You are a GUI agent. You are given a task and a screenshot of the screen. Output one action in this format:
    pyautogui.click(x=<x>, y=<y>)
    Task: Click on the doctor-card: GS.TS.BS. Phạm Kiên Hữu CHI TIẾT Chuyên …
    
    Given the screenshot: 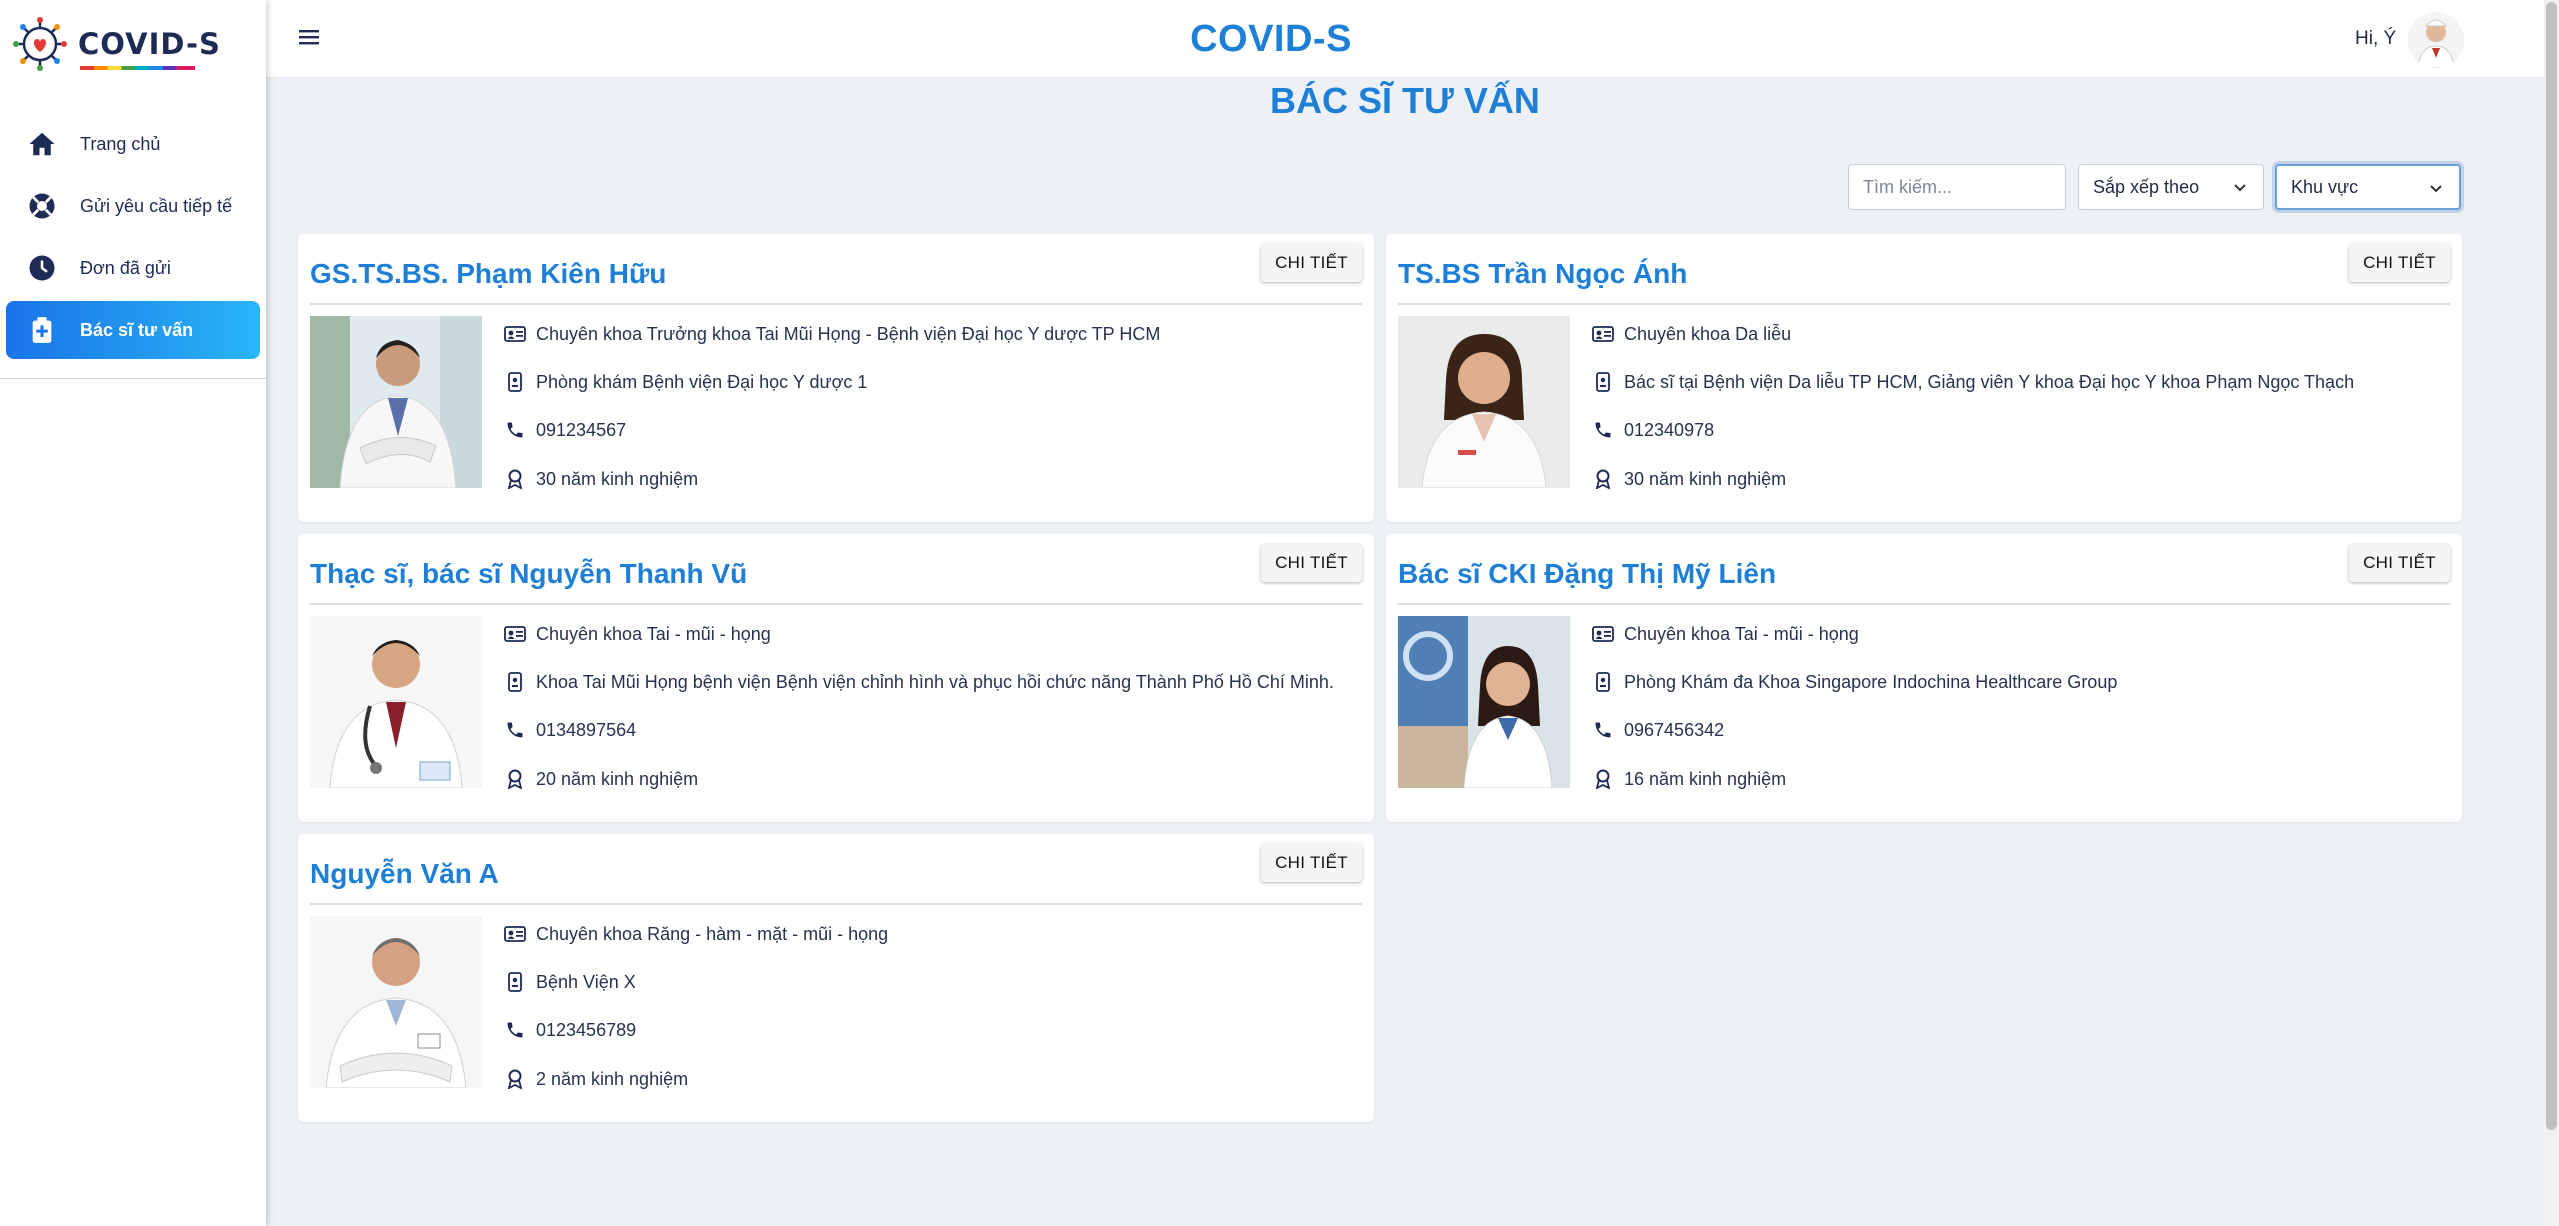 What is the action you would take?
    pyautogui.click(x=836, y=378)
    